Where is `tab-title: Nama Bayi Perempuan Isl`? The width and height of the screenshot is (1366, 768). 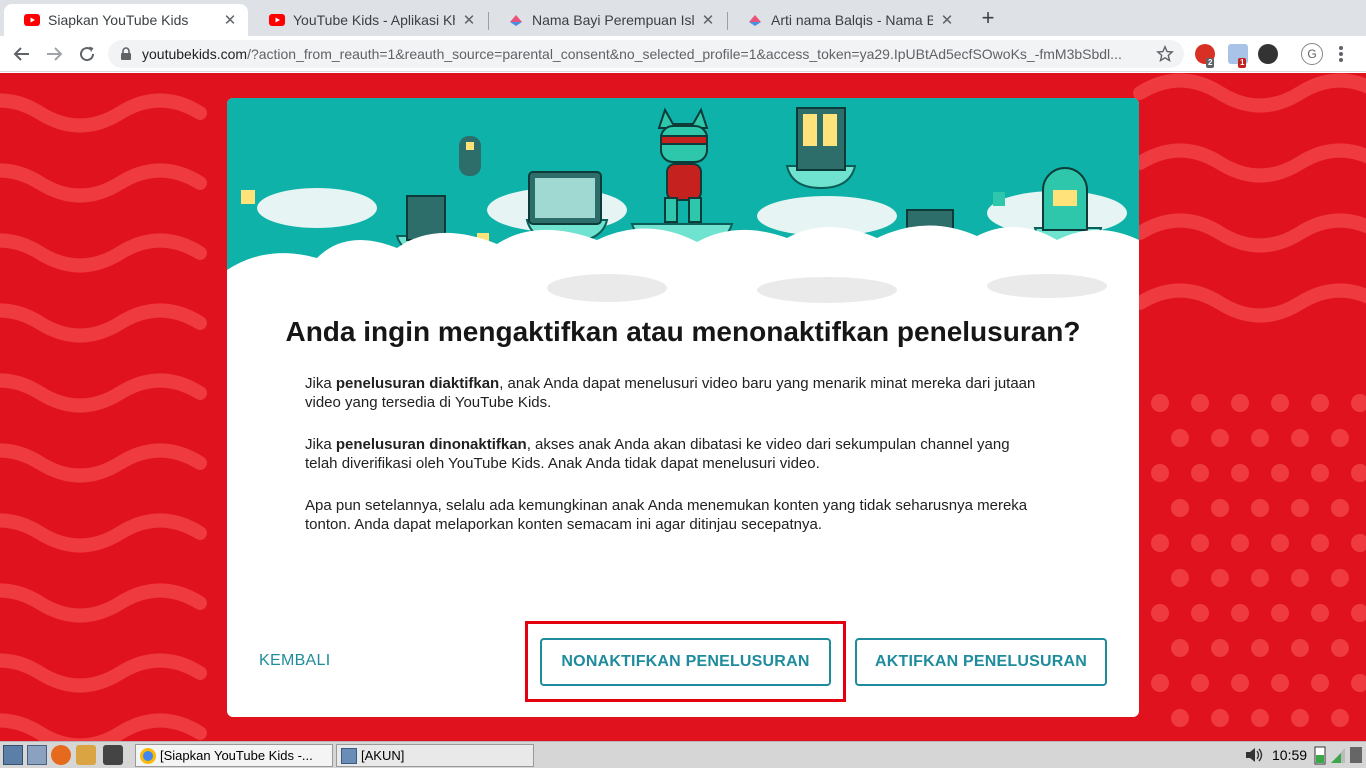
tab-title: Nama Bayi Perempuan Isl is located at coordinates (613, 20).